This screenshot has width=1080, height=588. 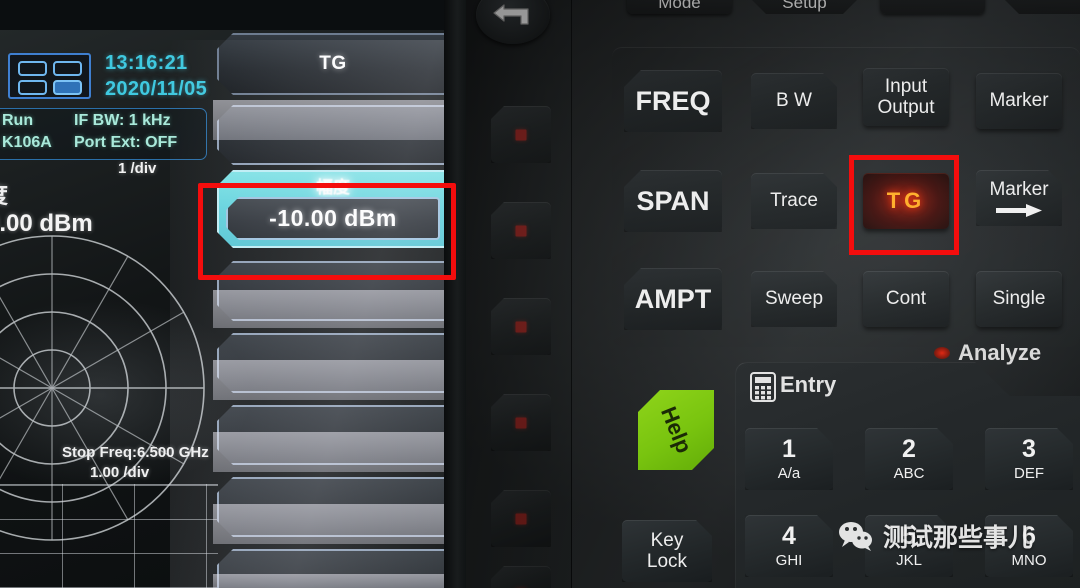 I want to click on trace-button-label: Trace, so click(x=794, y=201).